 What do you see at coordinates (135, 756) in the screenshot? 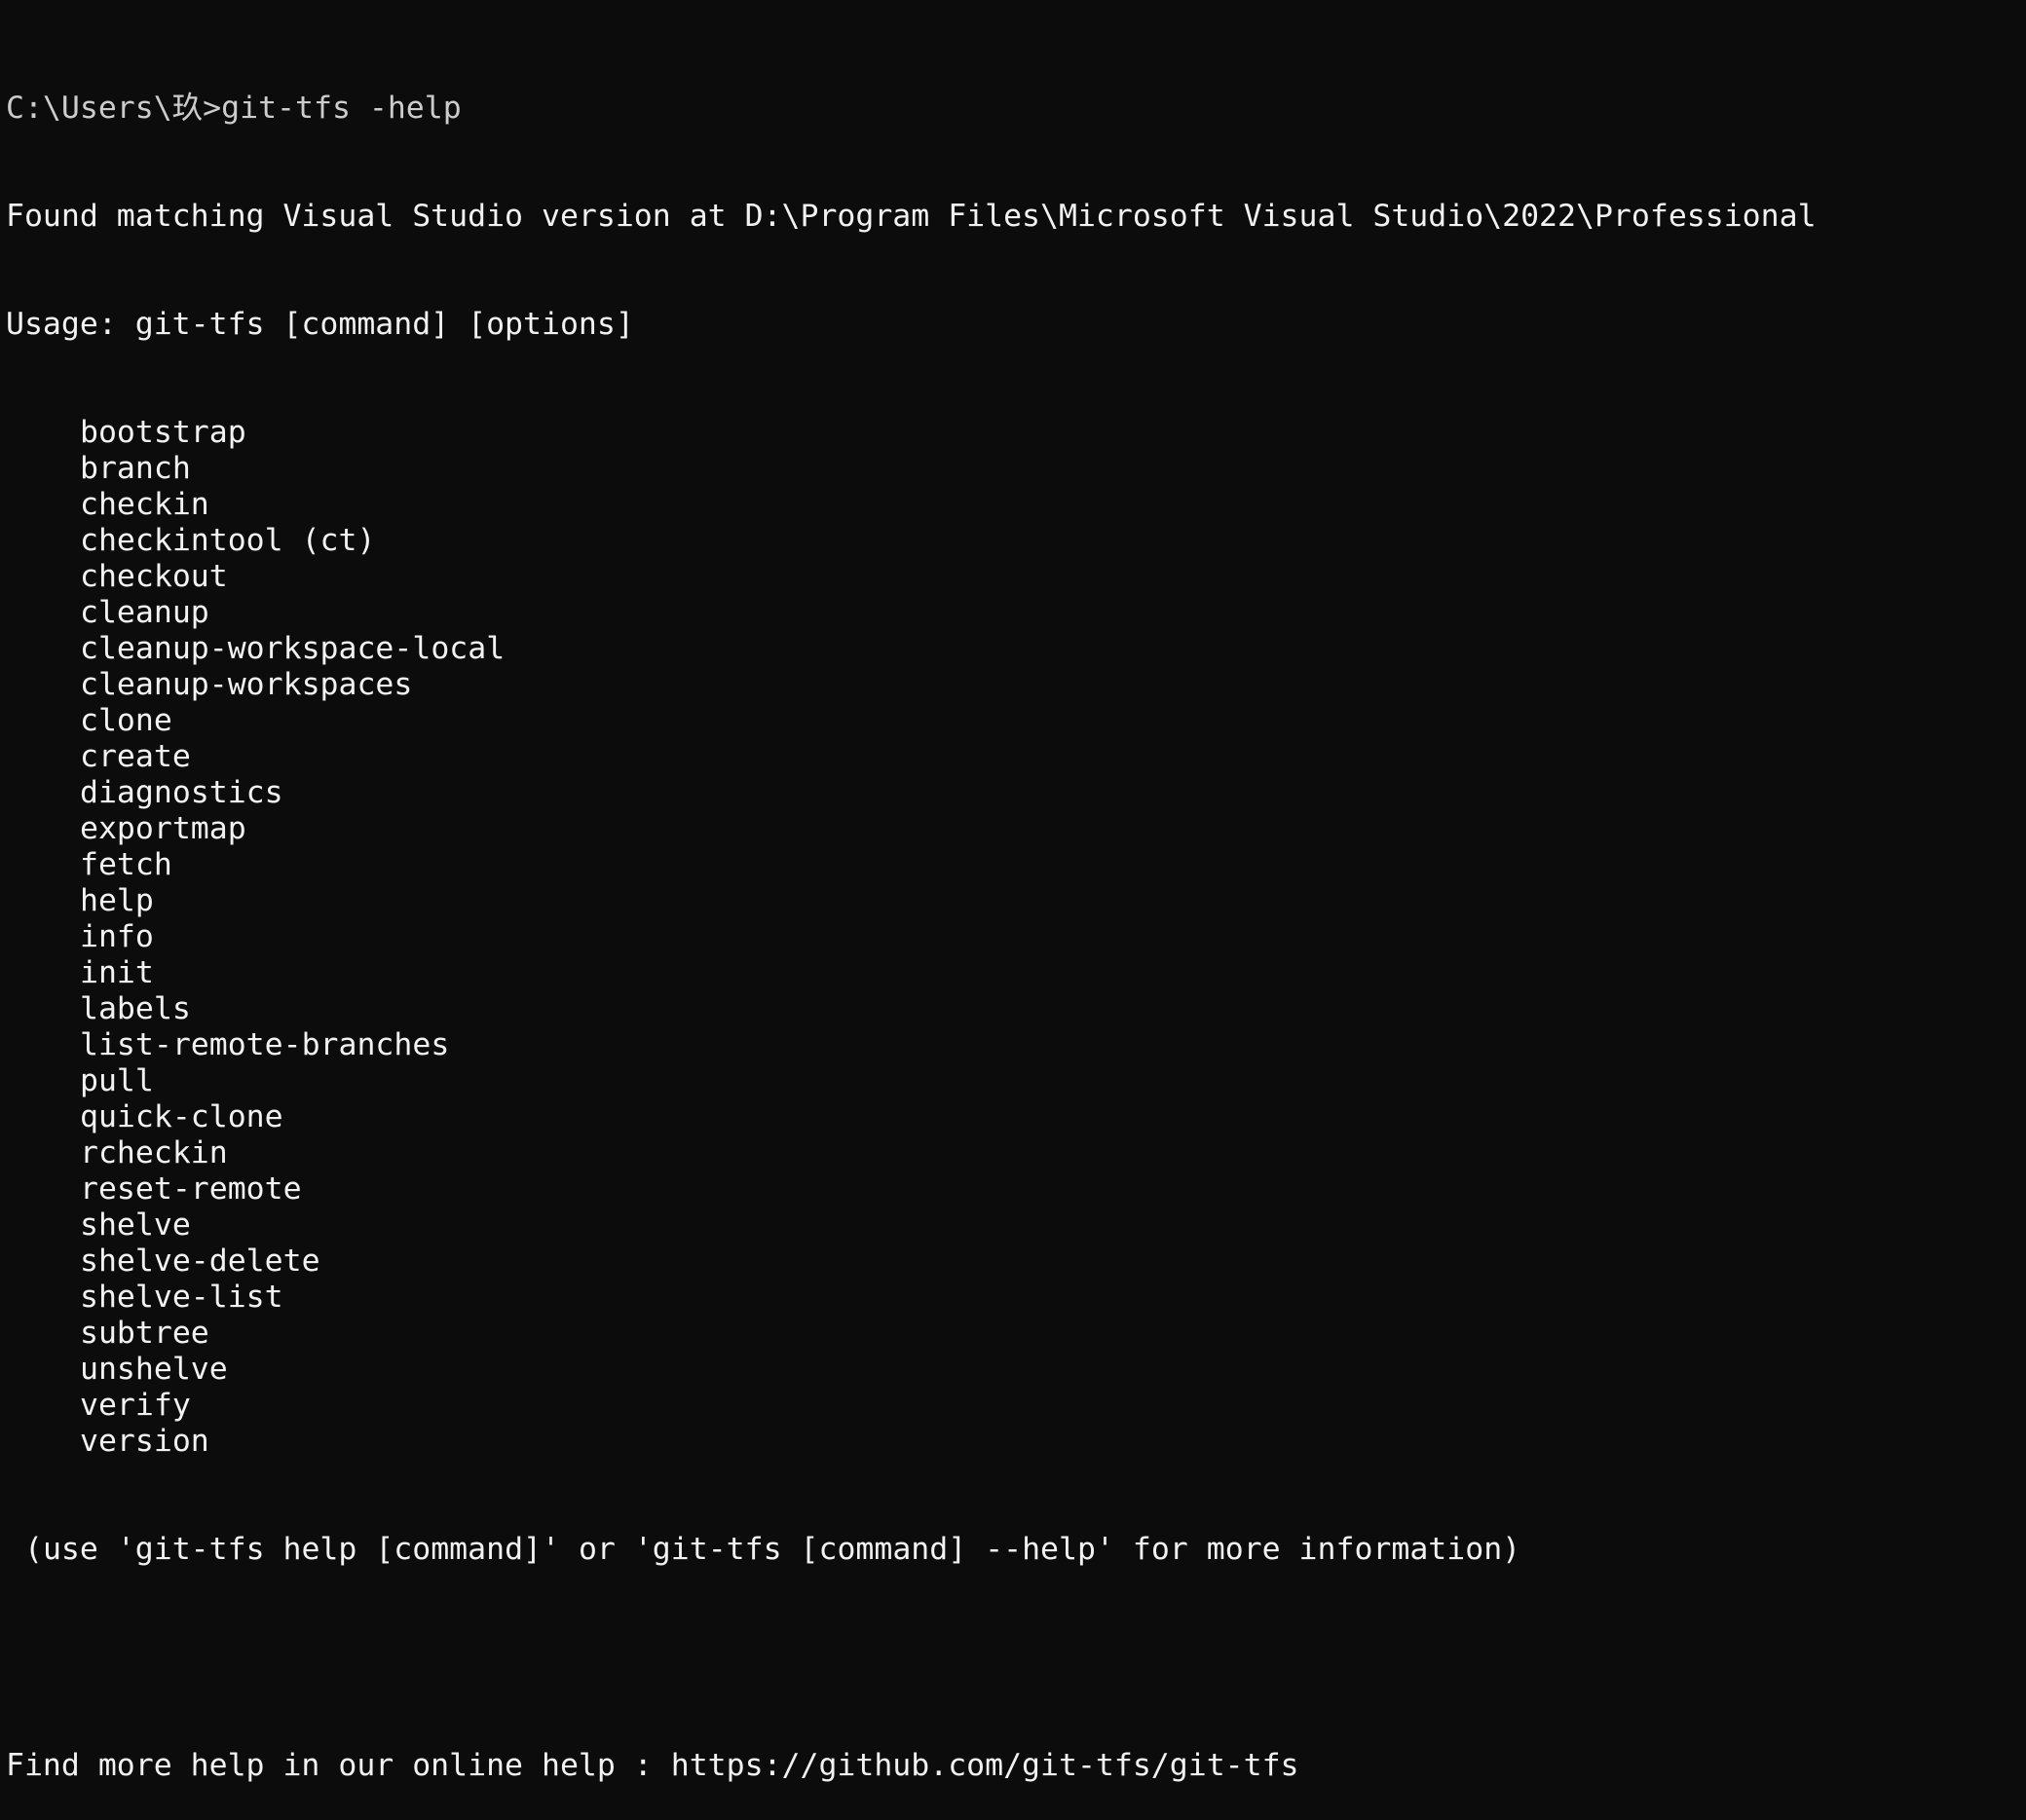
I see `command-list-item: create` at bounding box center [135, 756].